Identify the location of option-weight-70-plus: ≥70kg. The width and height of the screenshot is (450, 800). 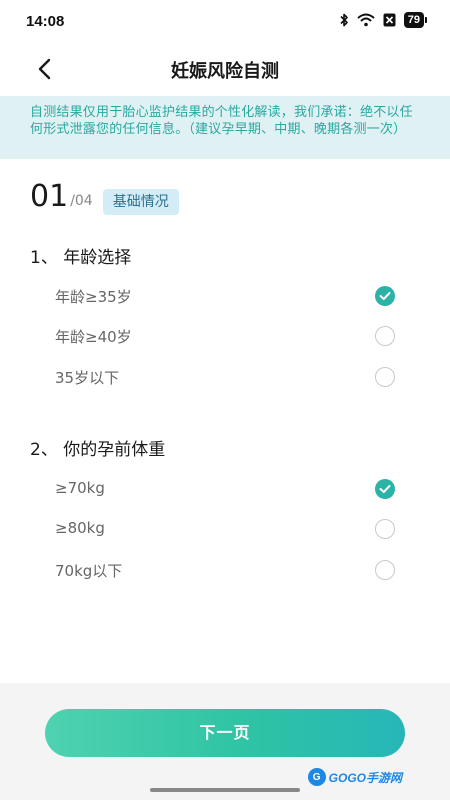
(225, 489).